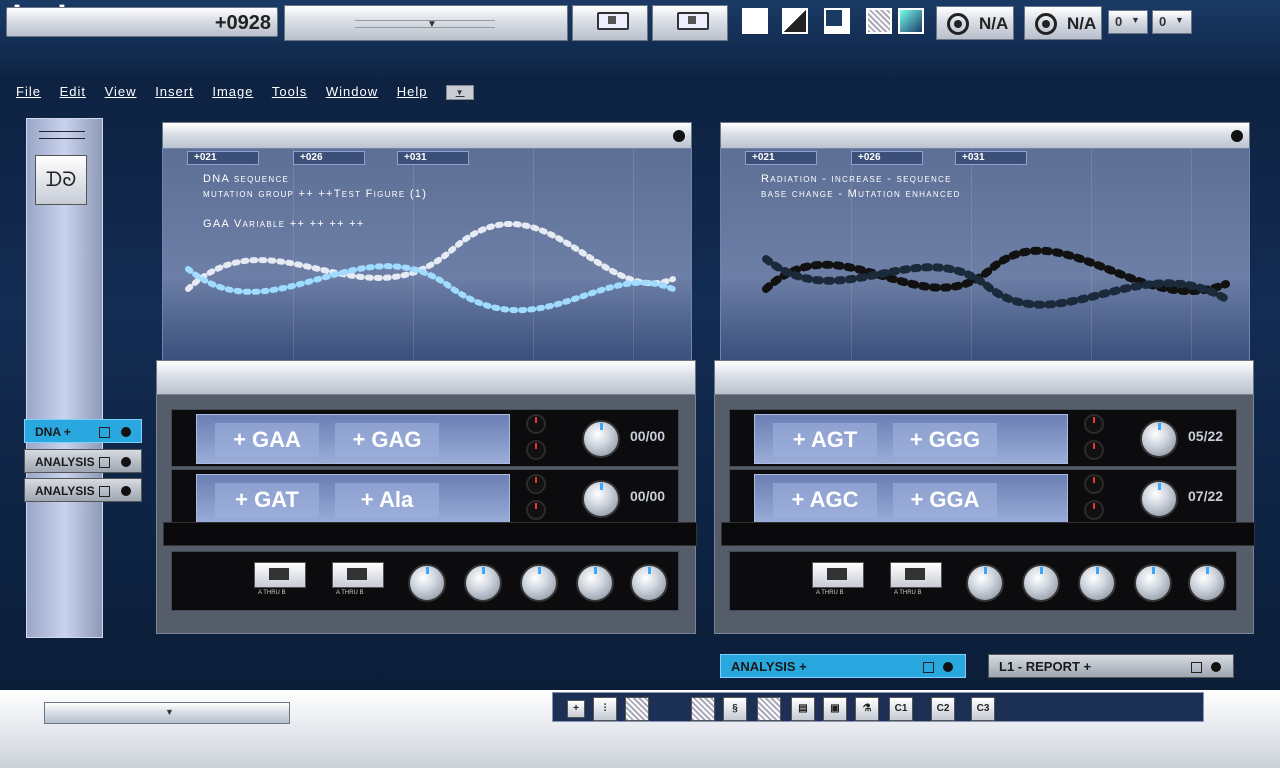  Describe the element at coordinates (945, 500) in the screenshot. I see `codon-button: + GGA` at that location.